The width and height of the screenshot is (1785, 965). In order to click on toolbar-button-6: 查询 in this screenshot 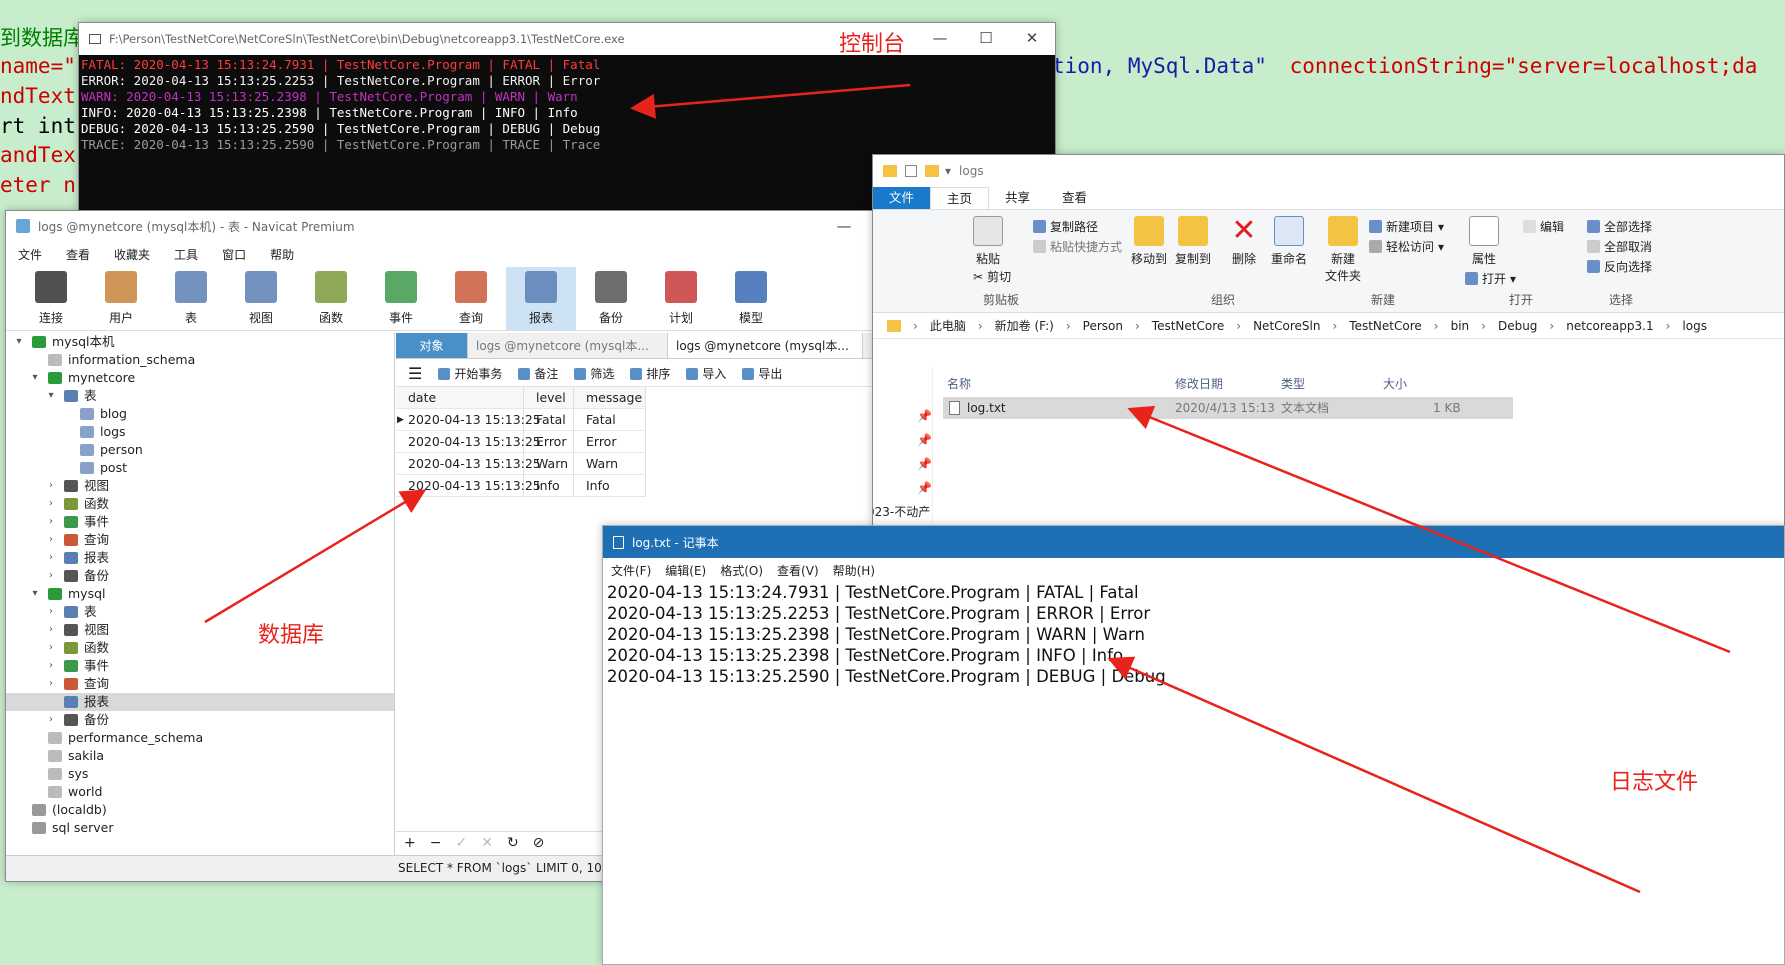, I will do `click(471, 298)`.